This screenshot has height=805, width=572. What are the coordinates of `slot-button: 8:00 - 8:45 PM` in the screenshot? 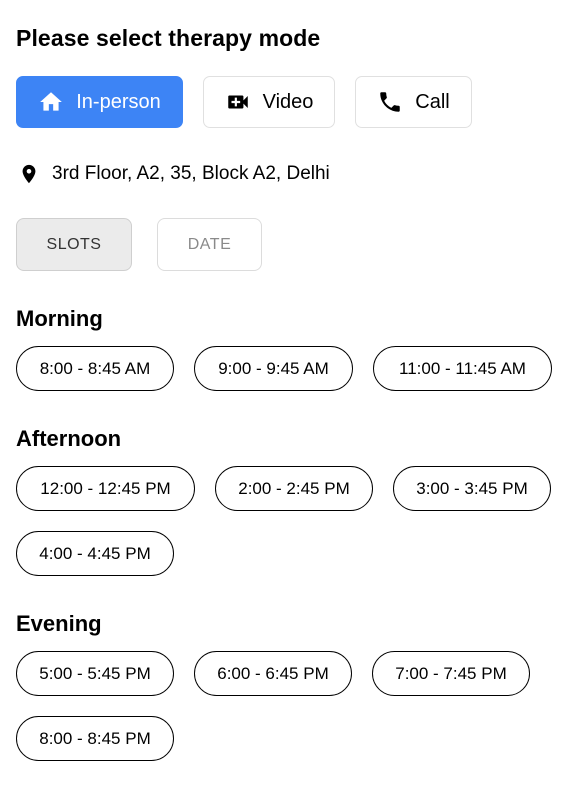 It's located at (95, 738).